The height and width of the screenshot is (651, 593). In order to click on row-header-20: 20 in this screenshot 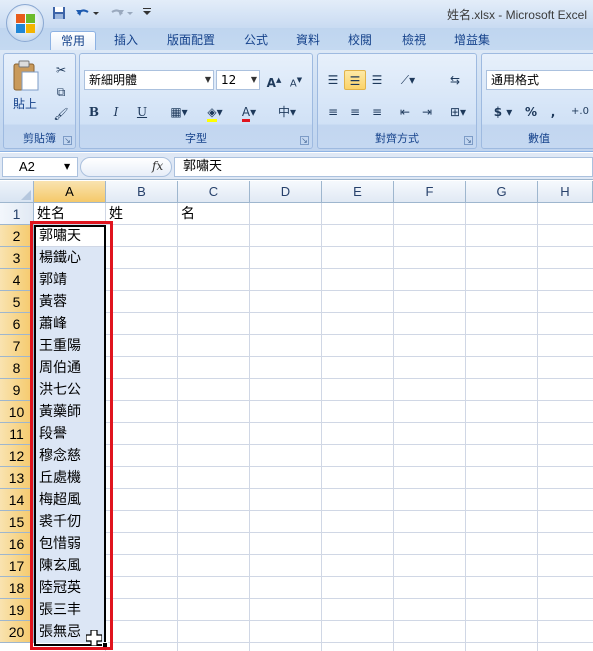, I will do `click(17, 632)`.